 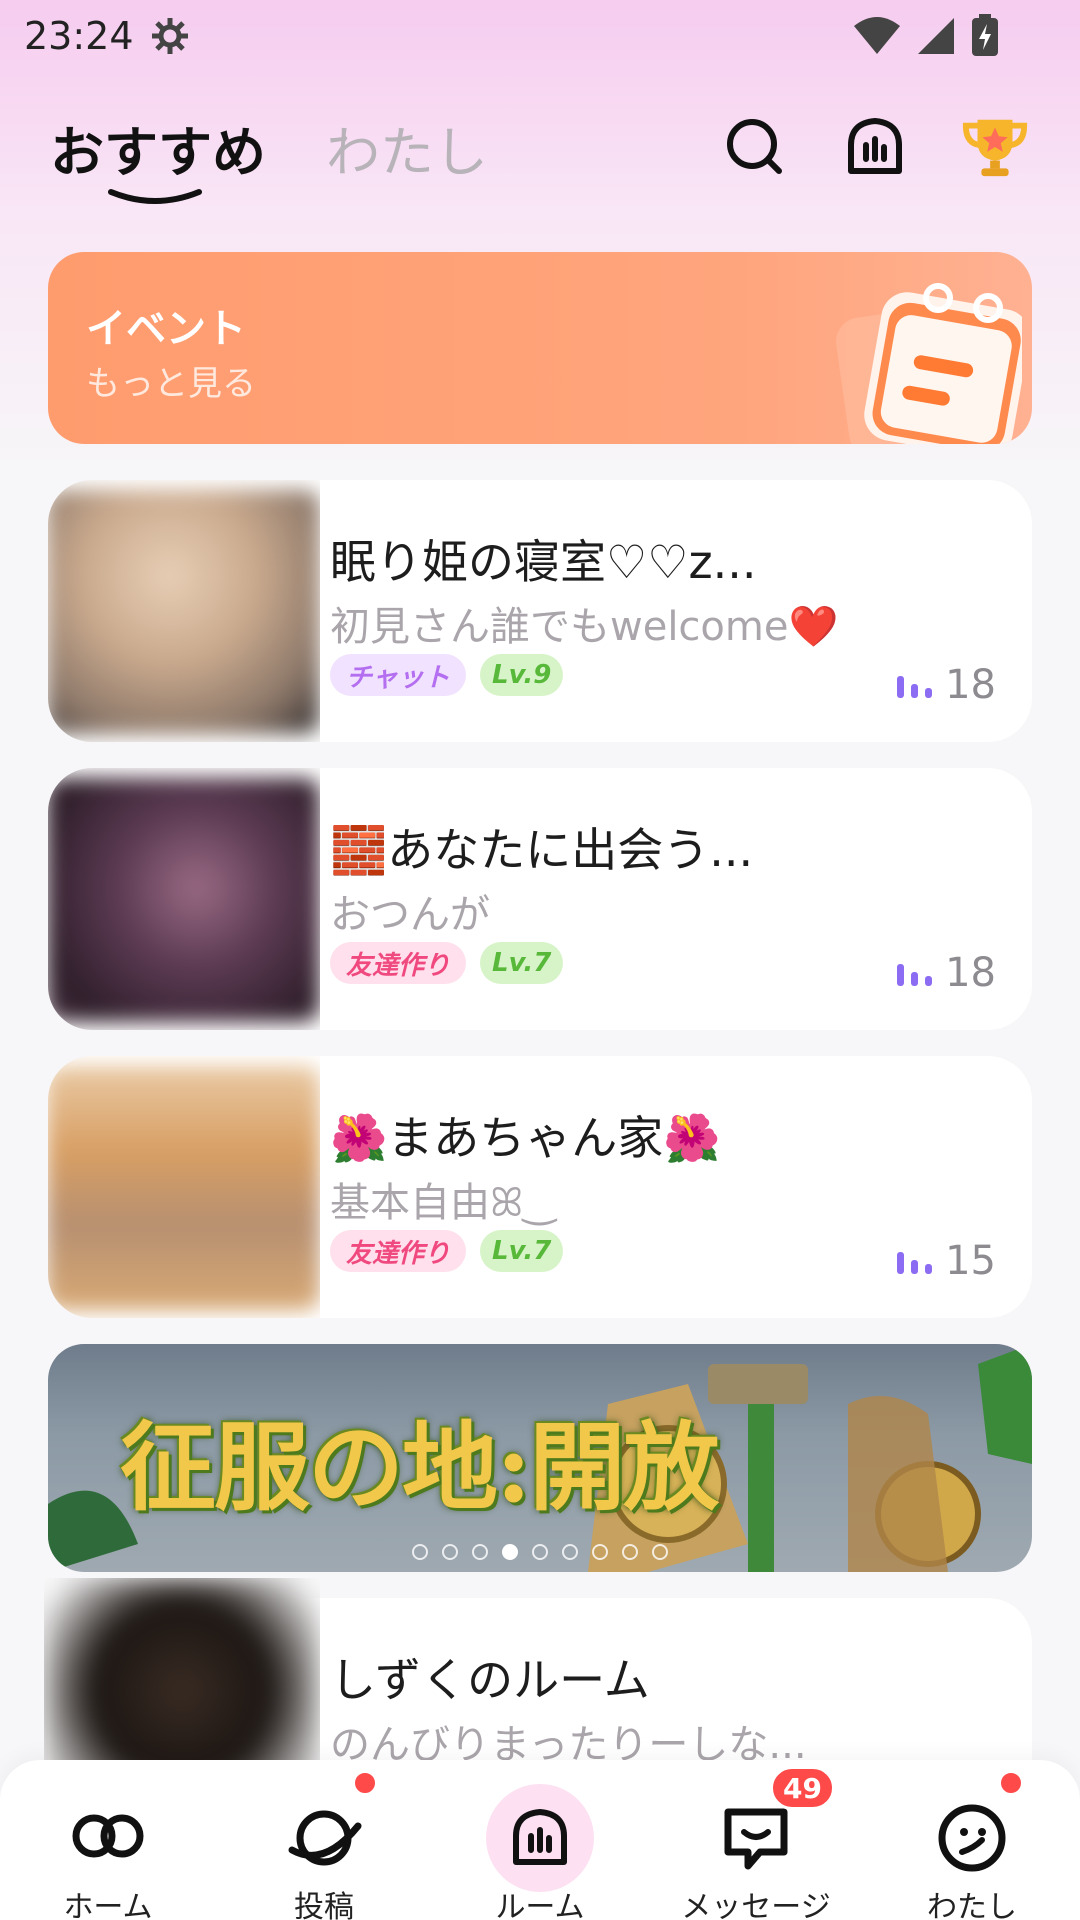 What do you see at coordinates (972, 1905) in the screenshot?
I see `nav-profile-label: わたし` at bounding box center [972, 1905].